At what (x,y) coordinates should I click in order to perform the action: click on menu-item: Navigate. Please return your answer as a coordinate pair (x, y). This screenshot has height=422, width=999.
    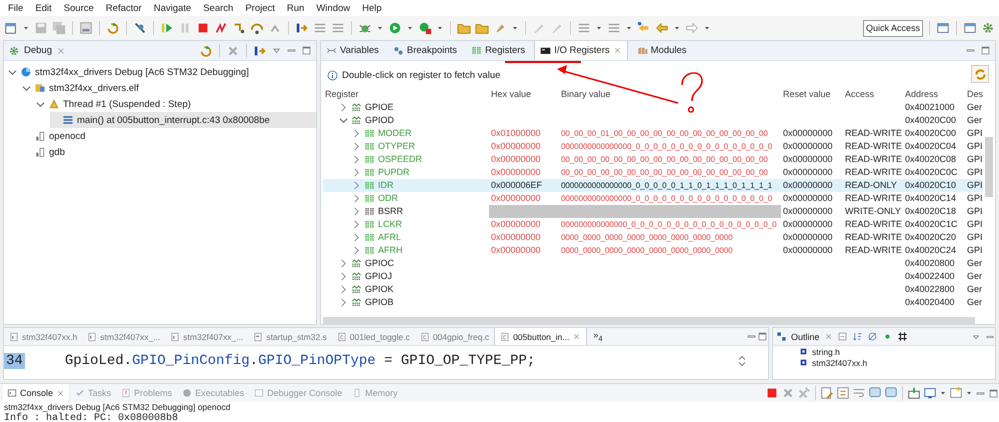
    Looking at the image, I should click on (173, 8).